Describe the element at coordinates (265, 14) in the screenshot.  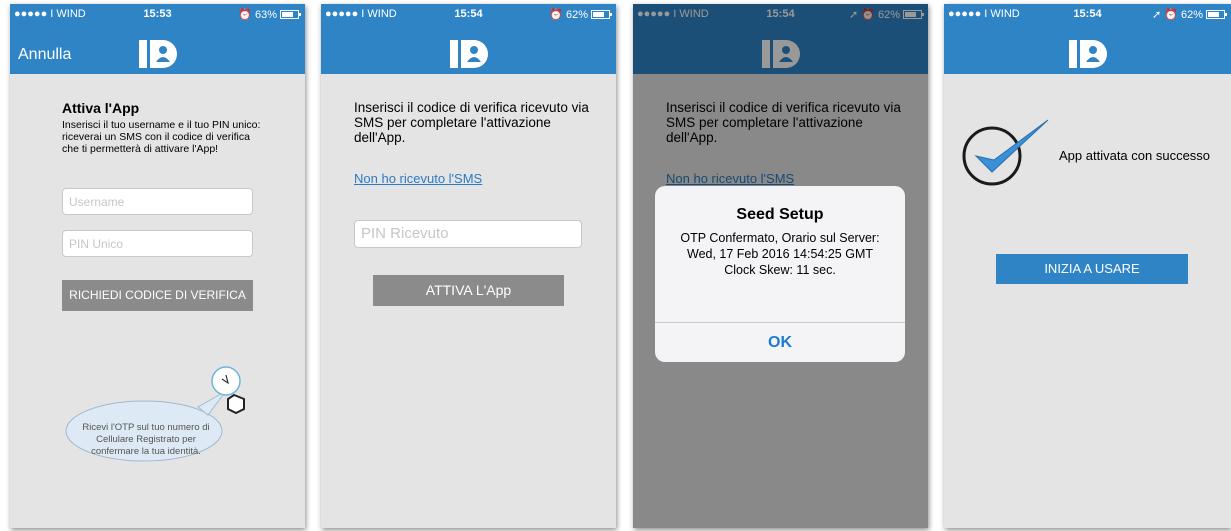
I see `battery-percent: 63%` at that location.